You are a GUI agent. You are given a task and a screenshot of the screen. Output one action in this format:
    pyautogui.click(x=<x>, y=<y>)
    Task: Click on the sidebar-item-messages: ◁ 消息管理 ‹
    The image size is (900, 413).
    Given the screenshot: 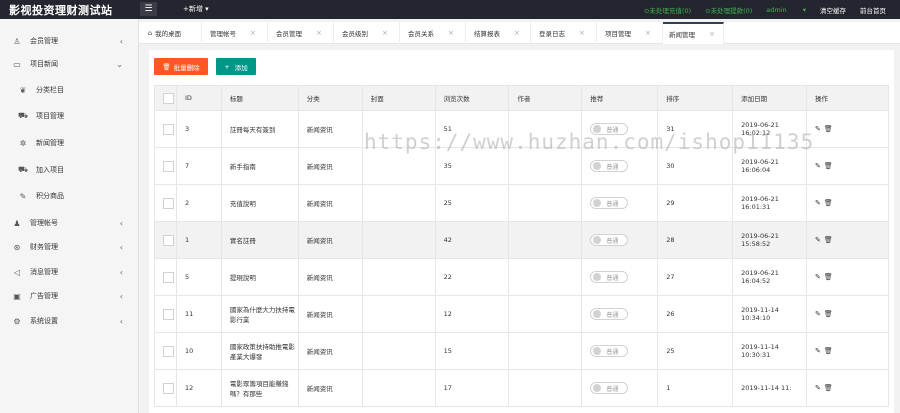 What is the action you would take?
    pyautogui.click(x=69, y=272)
    